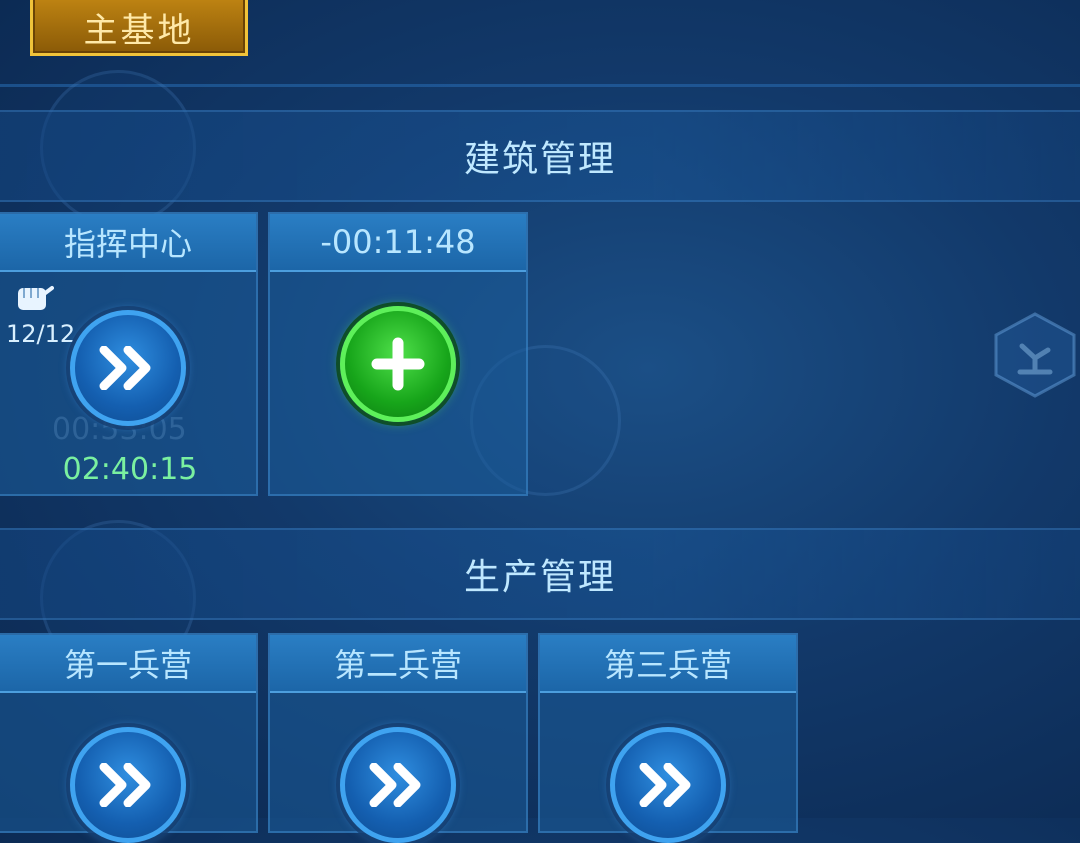 The width and height of the screenshot is (1080, 843). I want to click on main-base-tab: 主基地, so click(139, 28).